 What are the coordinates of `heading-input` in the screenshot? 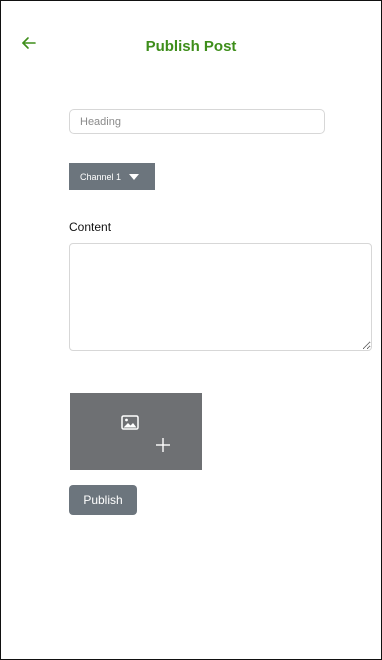 It's located at (197, 121).